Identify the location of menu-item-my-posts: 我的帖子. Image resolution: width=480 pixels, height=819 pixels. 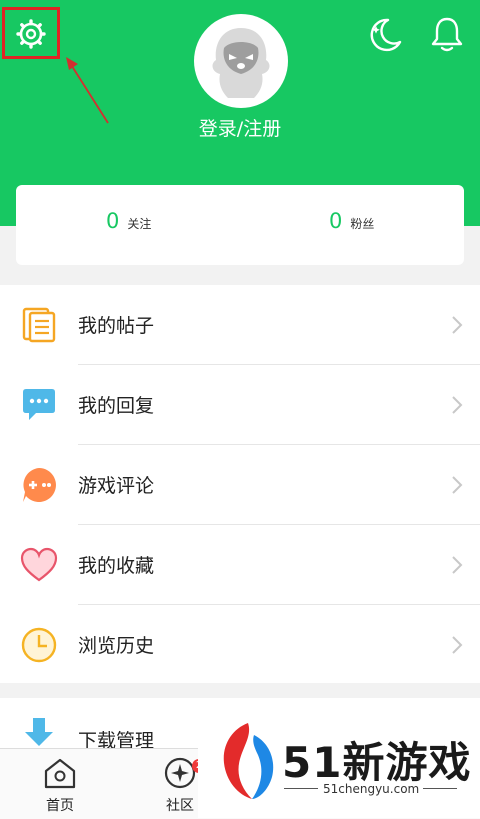
(240, 325).